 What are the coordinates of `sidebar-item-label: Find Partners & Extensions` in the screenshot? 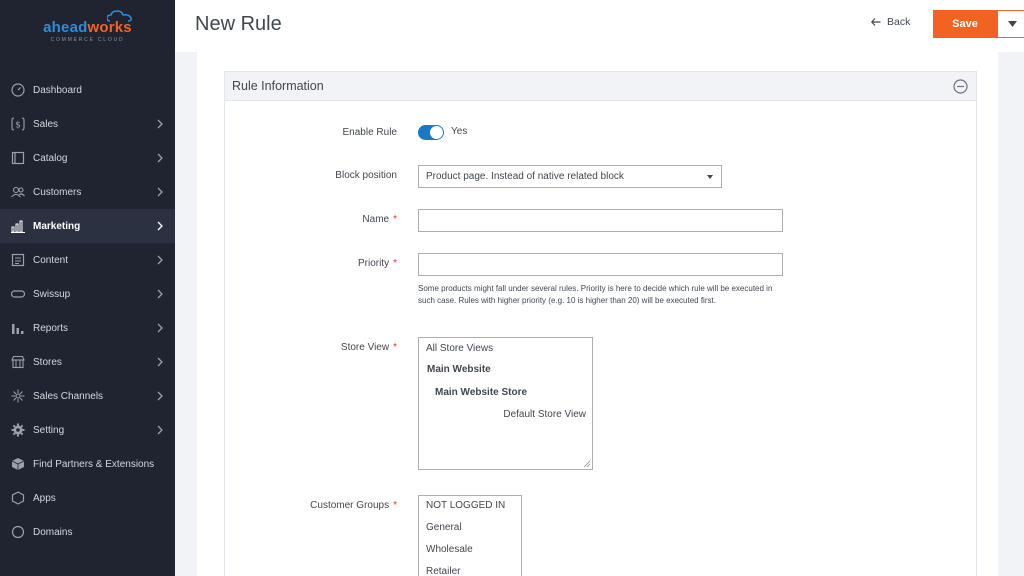 It's located at (94, 464).